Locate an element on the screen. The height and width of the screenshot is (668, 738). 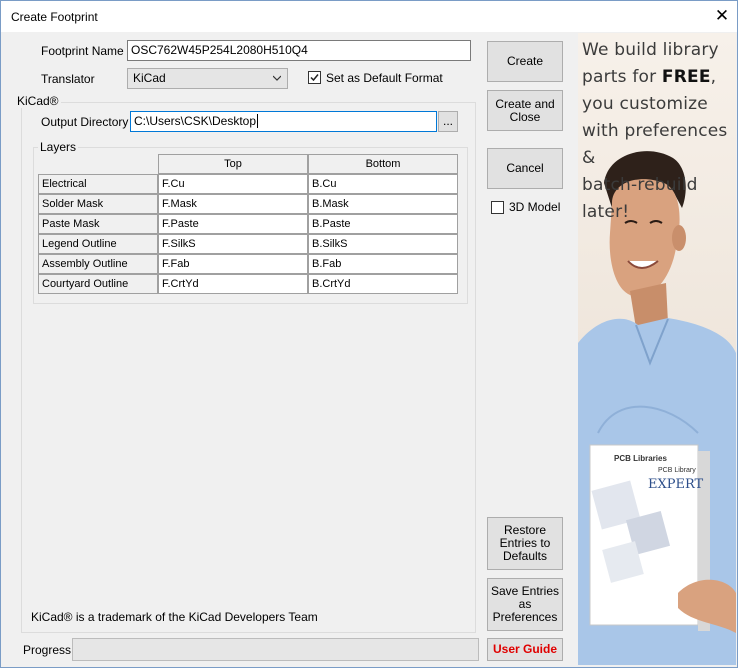
box-product: PCB Library is located at coordinates (677, 470).